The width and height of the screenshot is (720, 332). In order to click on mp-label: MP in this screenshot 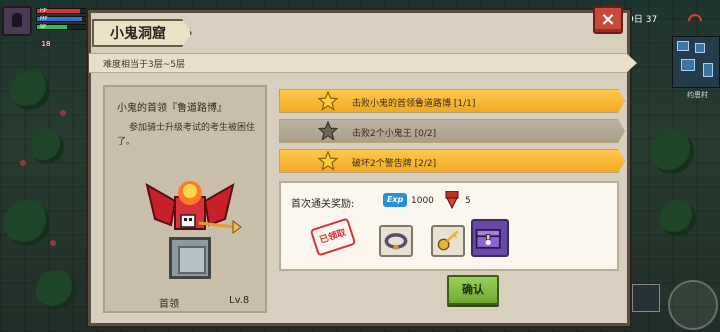, I will do `click(44, 19)`.